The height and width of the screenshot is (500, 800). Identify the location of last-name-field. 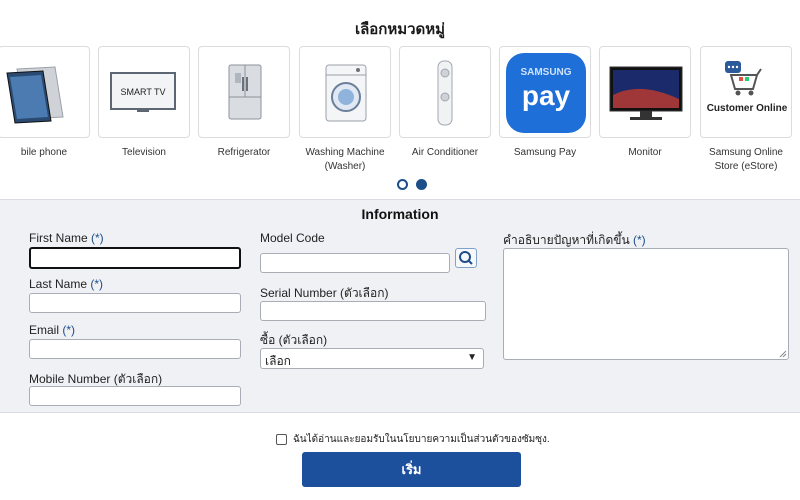
(135, 303).